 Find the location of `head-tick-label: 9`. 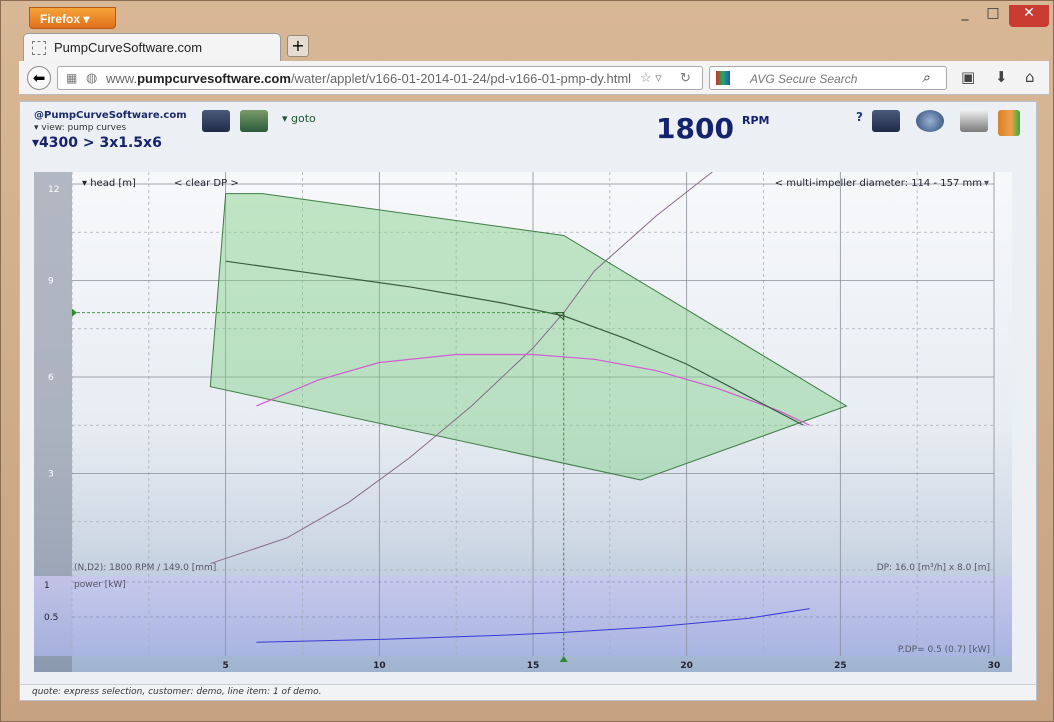

head-tick-label: 9 is located at coordinates (51, 282).